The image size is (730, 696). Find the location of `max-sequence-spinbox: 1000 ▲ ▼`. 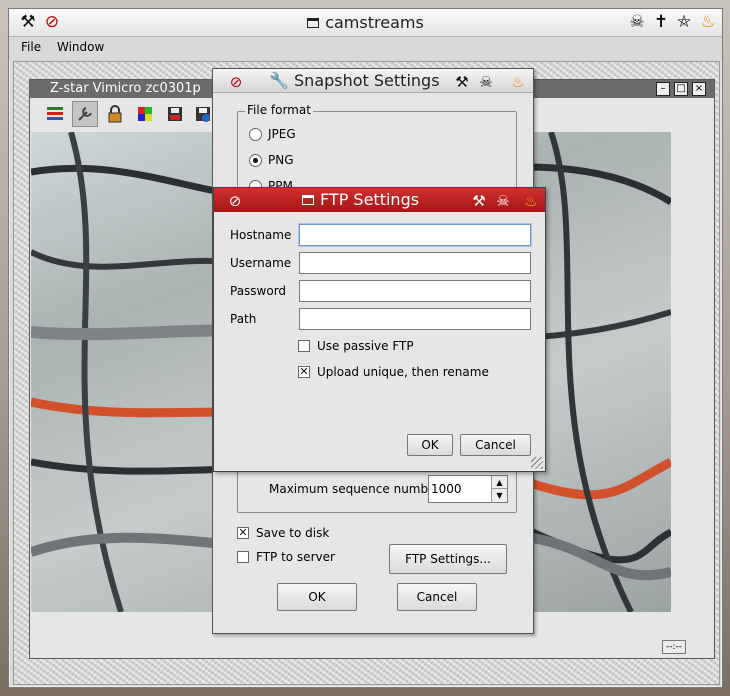

max-sequence-spinbox: 1000 ▲ ▼ is located at coordinates (468, 489).